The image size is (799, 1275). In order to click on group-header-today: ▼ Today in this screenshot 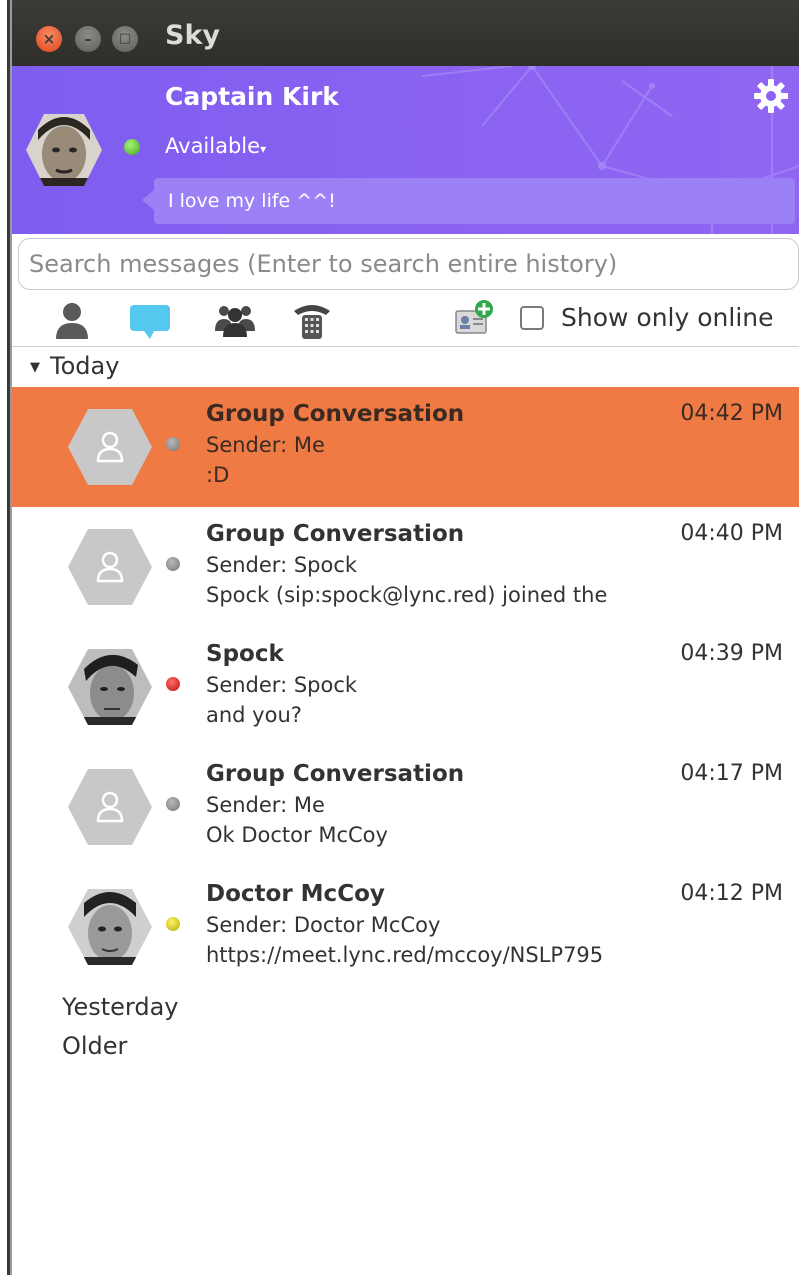, I will do `click(74, 366)`.